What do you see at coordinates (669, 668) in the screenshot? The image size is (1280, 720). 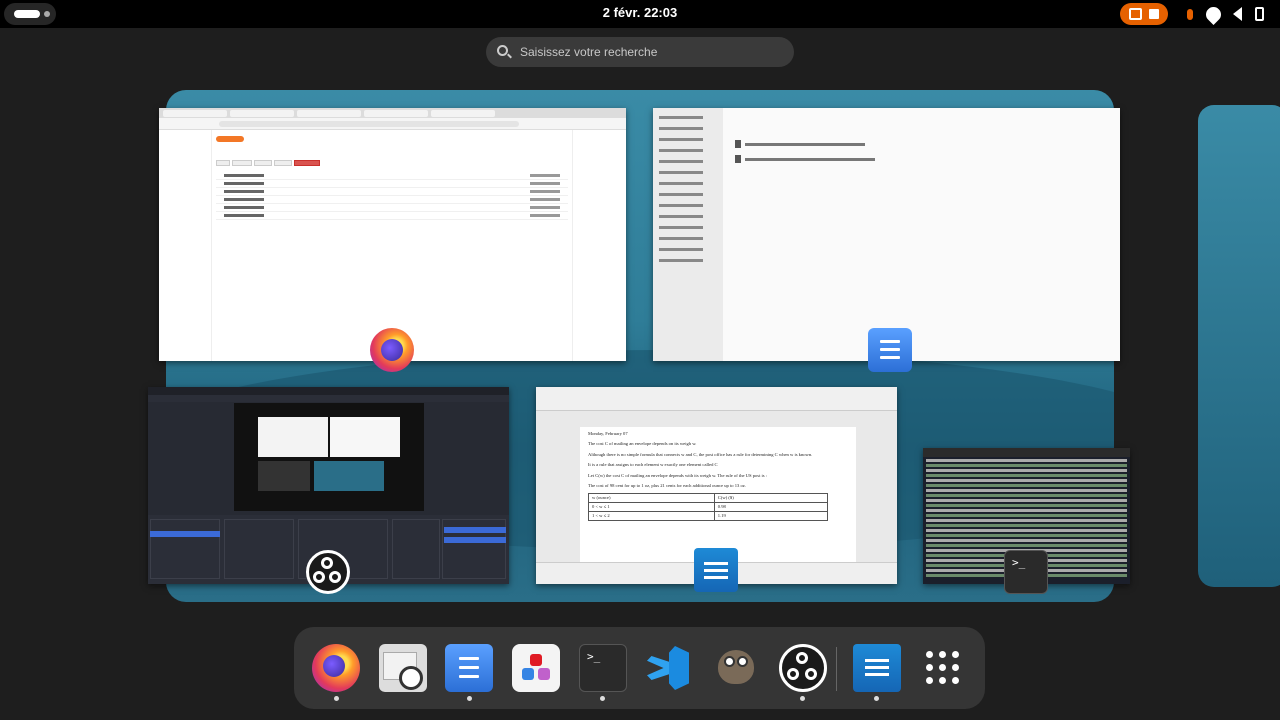 I see `vscode-icon` at bounding box center [669, 668].